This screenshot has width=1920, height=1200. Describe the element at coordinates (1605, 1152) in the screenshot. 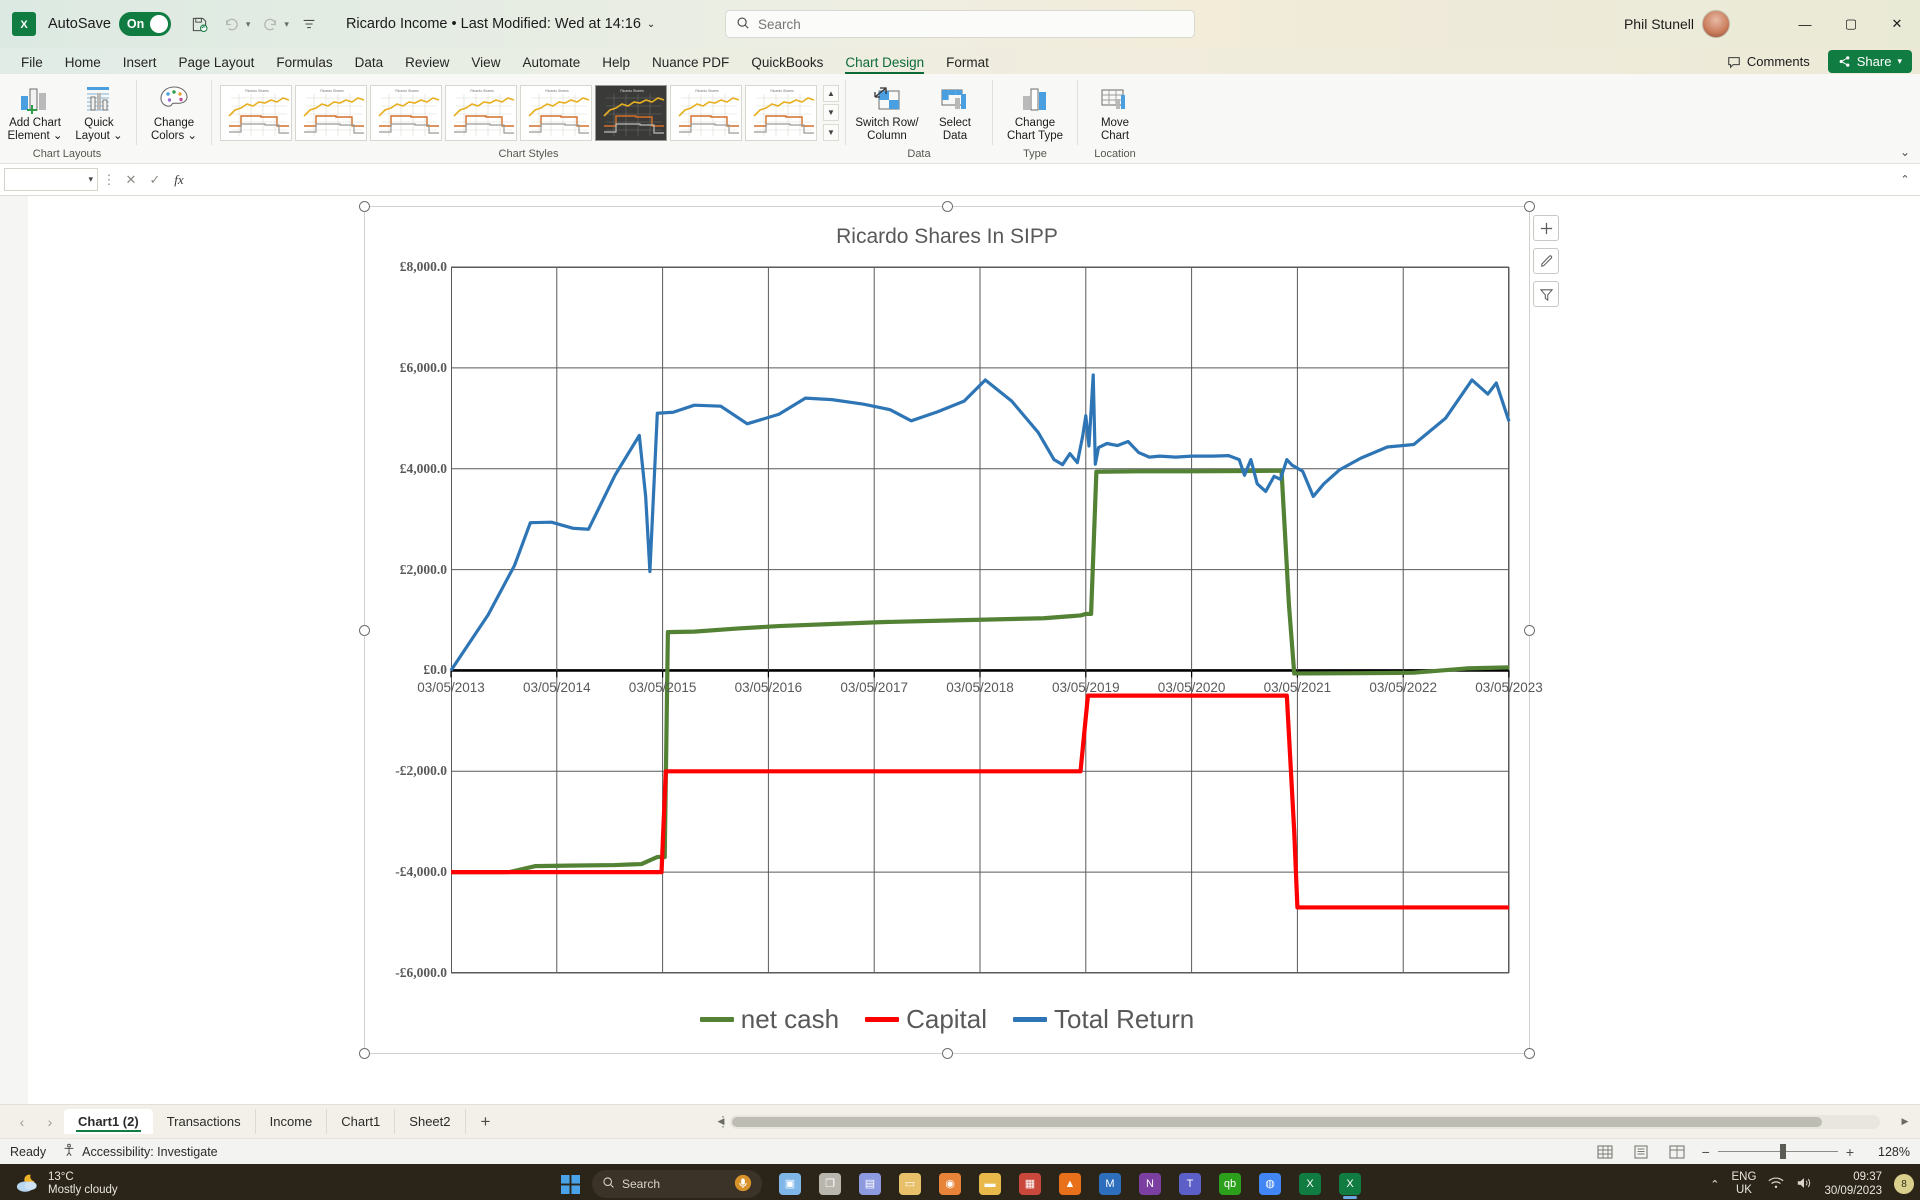

I see `normal-view-button` at that location.